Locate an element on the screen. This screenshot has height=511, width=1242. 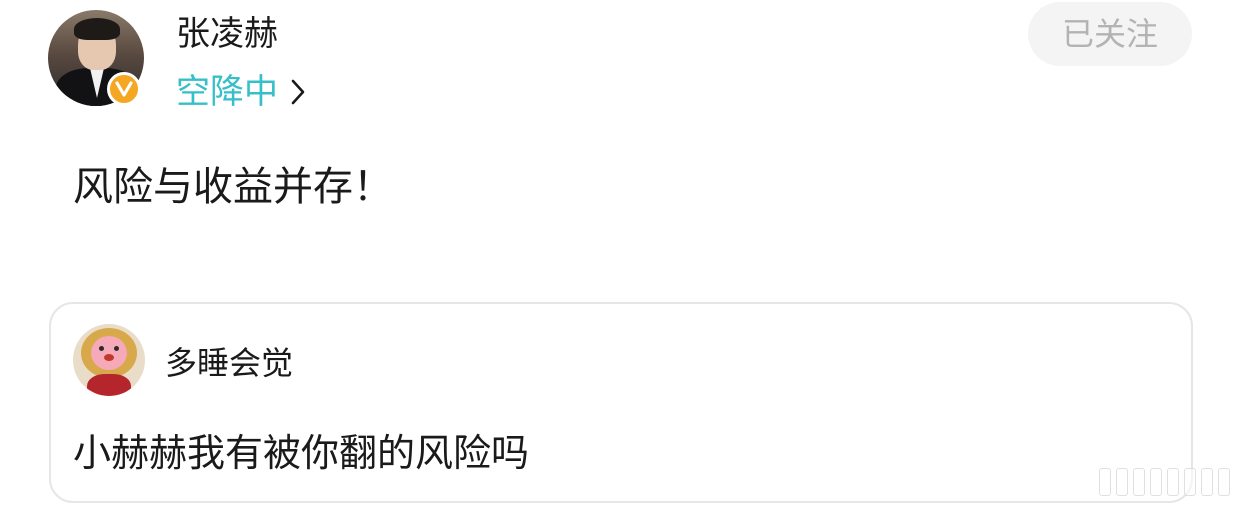
author-tag-label: 空降中 is located at coordinates (227, 92).